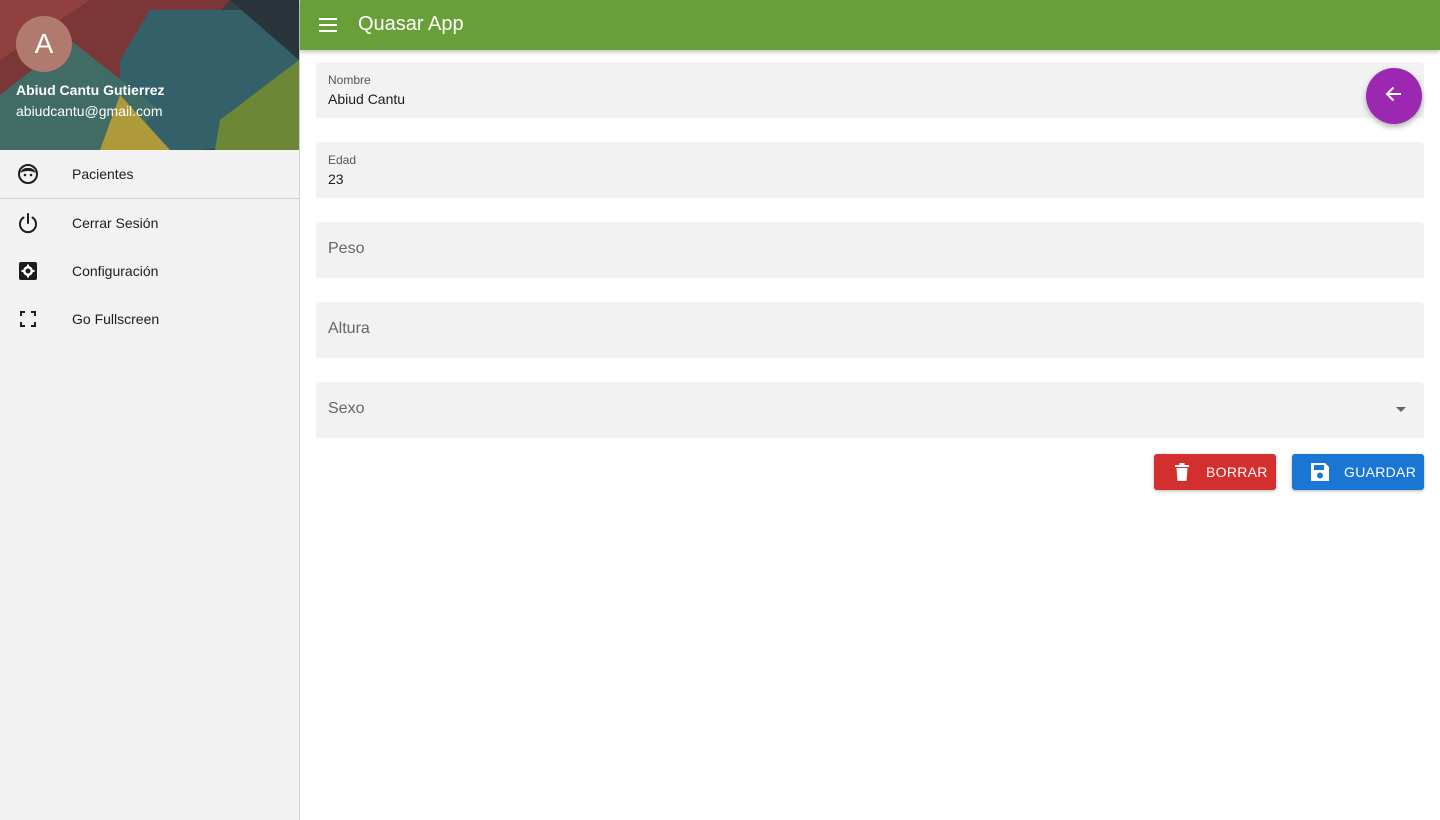 The image size is (1440, 820). I want to click on save-icon, so click(1320, 472).